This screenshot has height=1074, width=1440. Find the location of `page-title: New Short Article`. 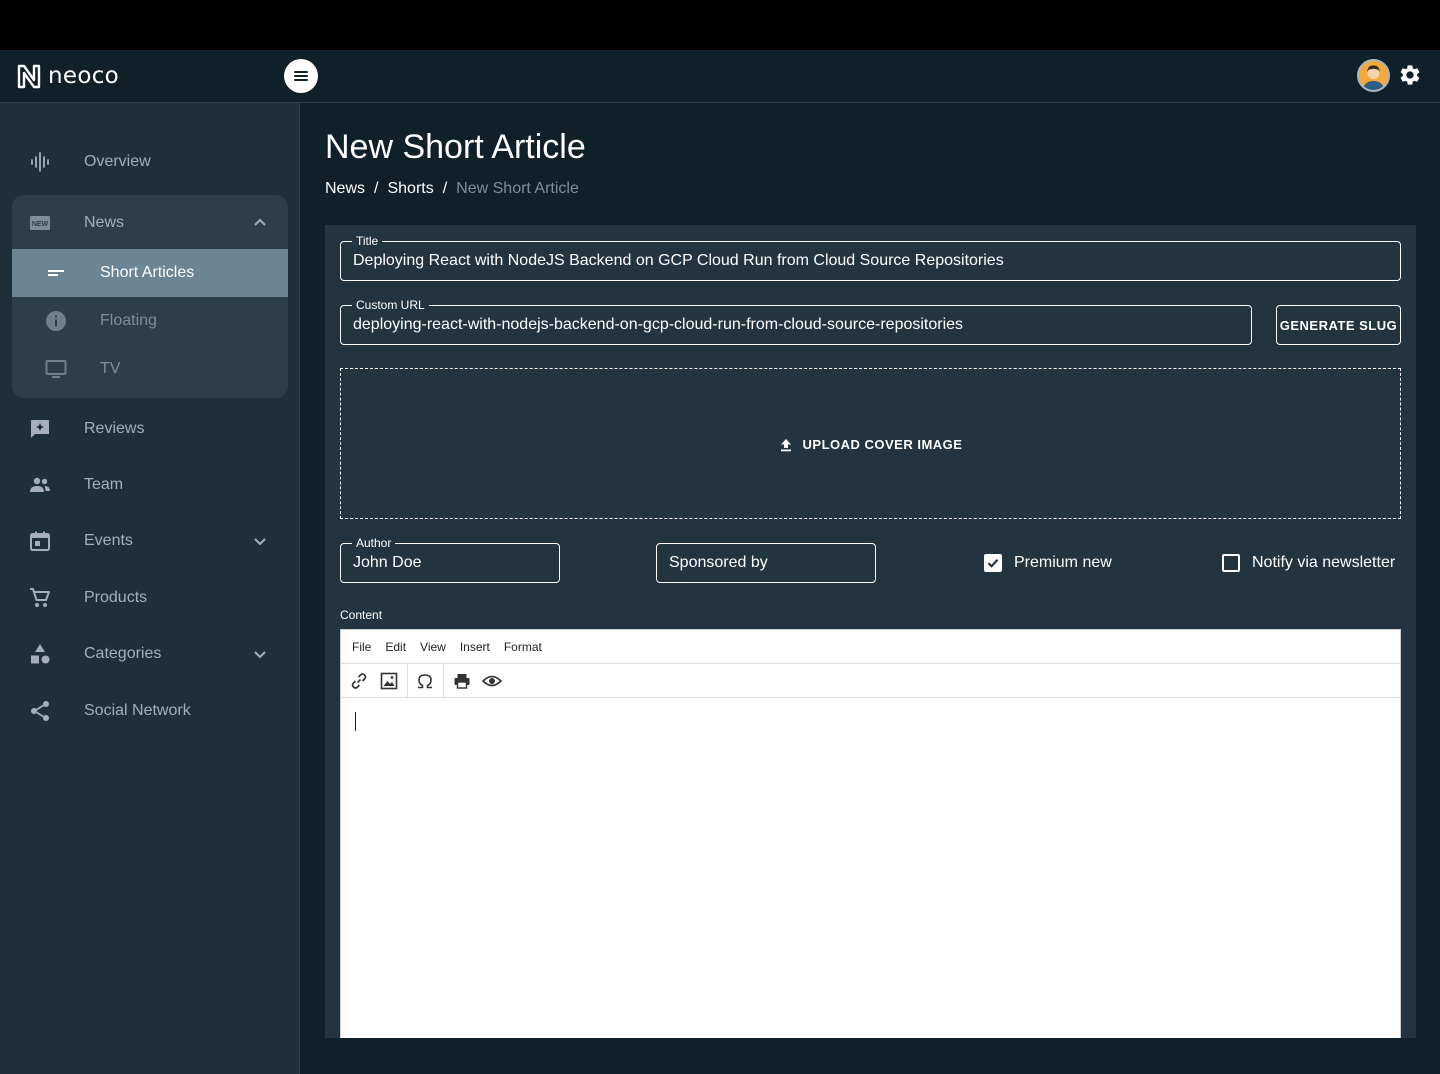

page-title: New Short Article is located at coordinates (455, 147).